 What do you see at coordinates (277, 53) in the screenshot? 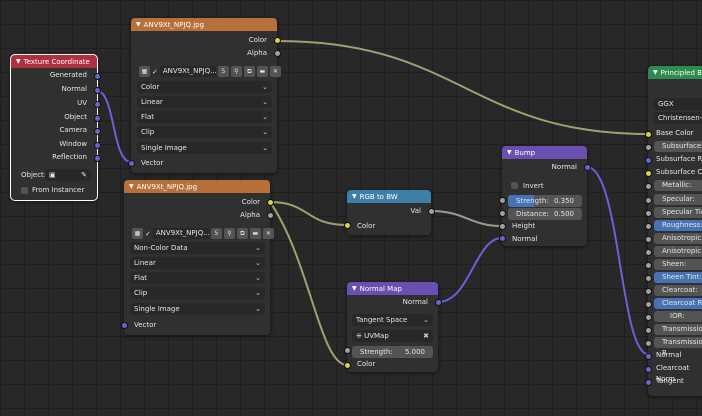
I see `socket-image1-alpha` at bounding box center [277, 53].